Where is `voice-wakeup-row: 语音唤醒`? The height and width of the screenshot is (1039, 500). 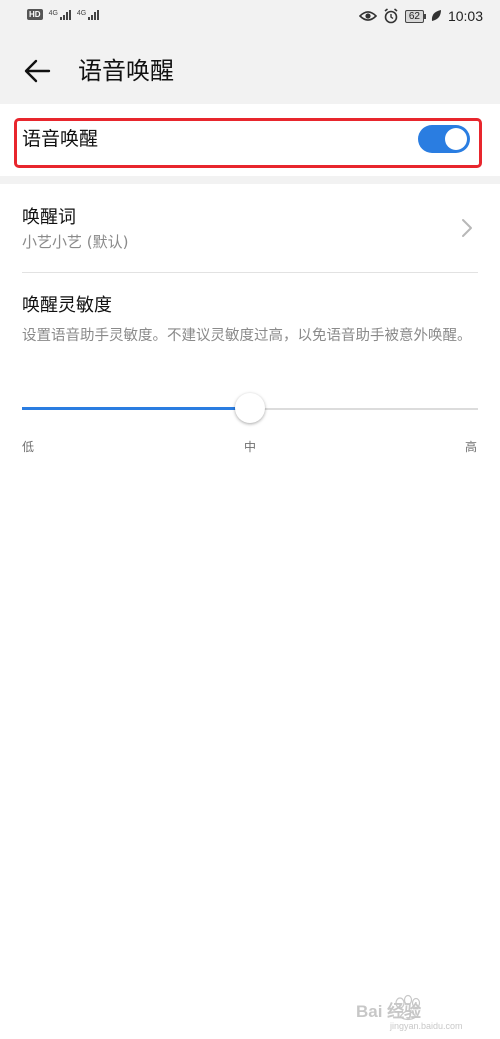
voice-wakeup-row: 语音唤醒 is located at coordinates (250, 140).